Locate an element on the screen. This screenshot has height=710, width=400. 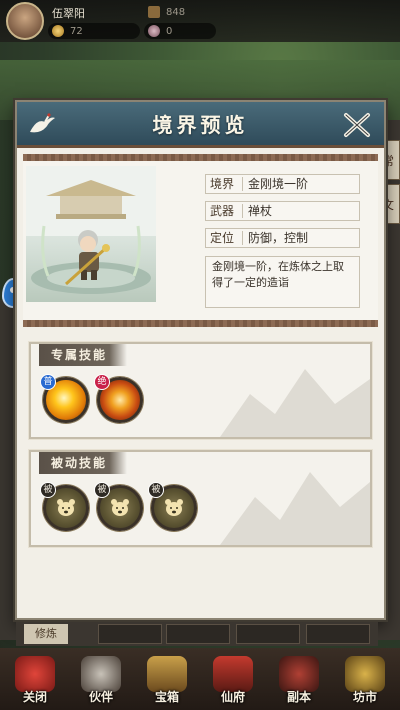
nav-close: 关闭 is located at coordinates (35, 679).